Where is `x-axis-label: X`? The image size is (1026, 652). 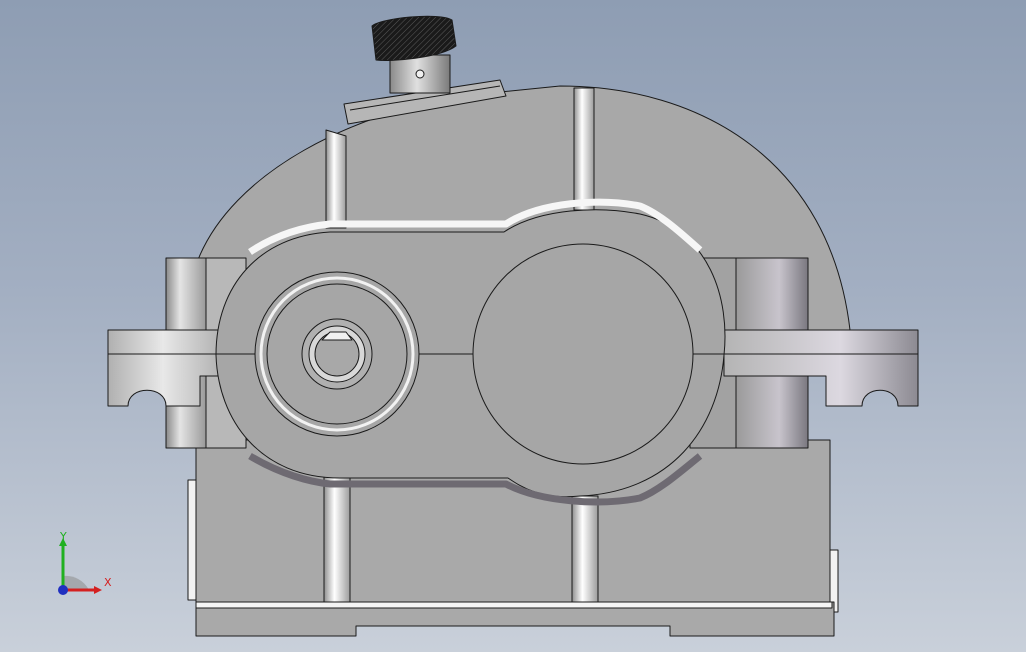
x-axis-label: X is located at coordinates (108, 582).